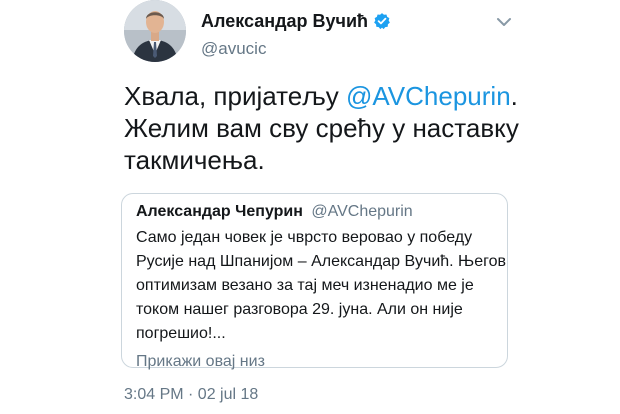  What do you see at coordinates (219, 211) in the screenshot?
I see `quoted-author-name: Александар Чепурин` at bounding box center [219, 211].